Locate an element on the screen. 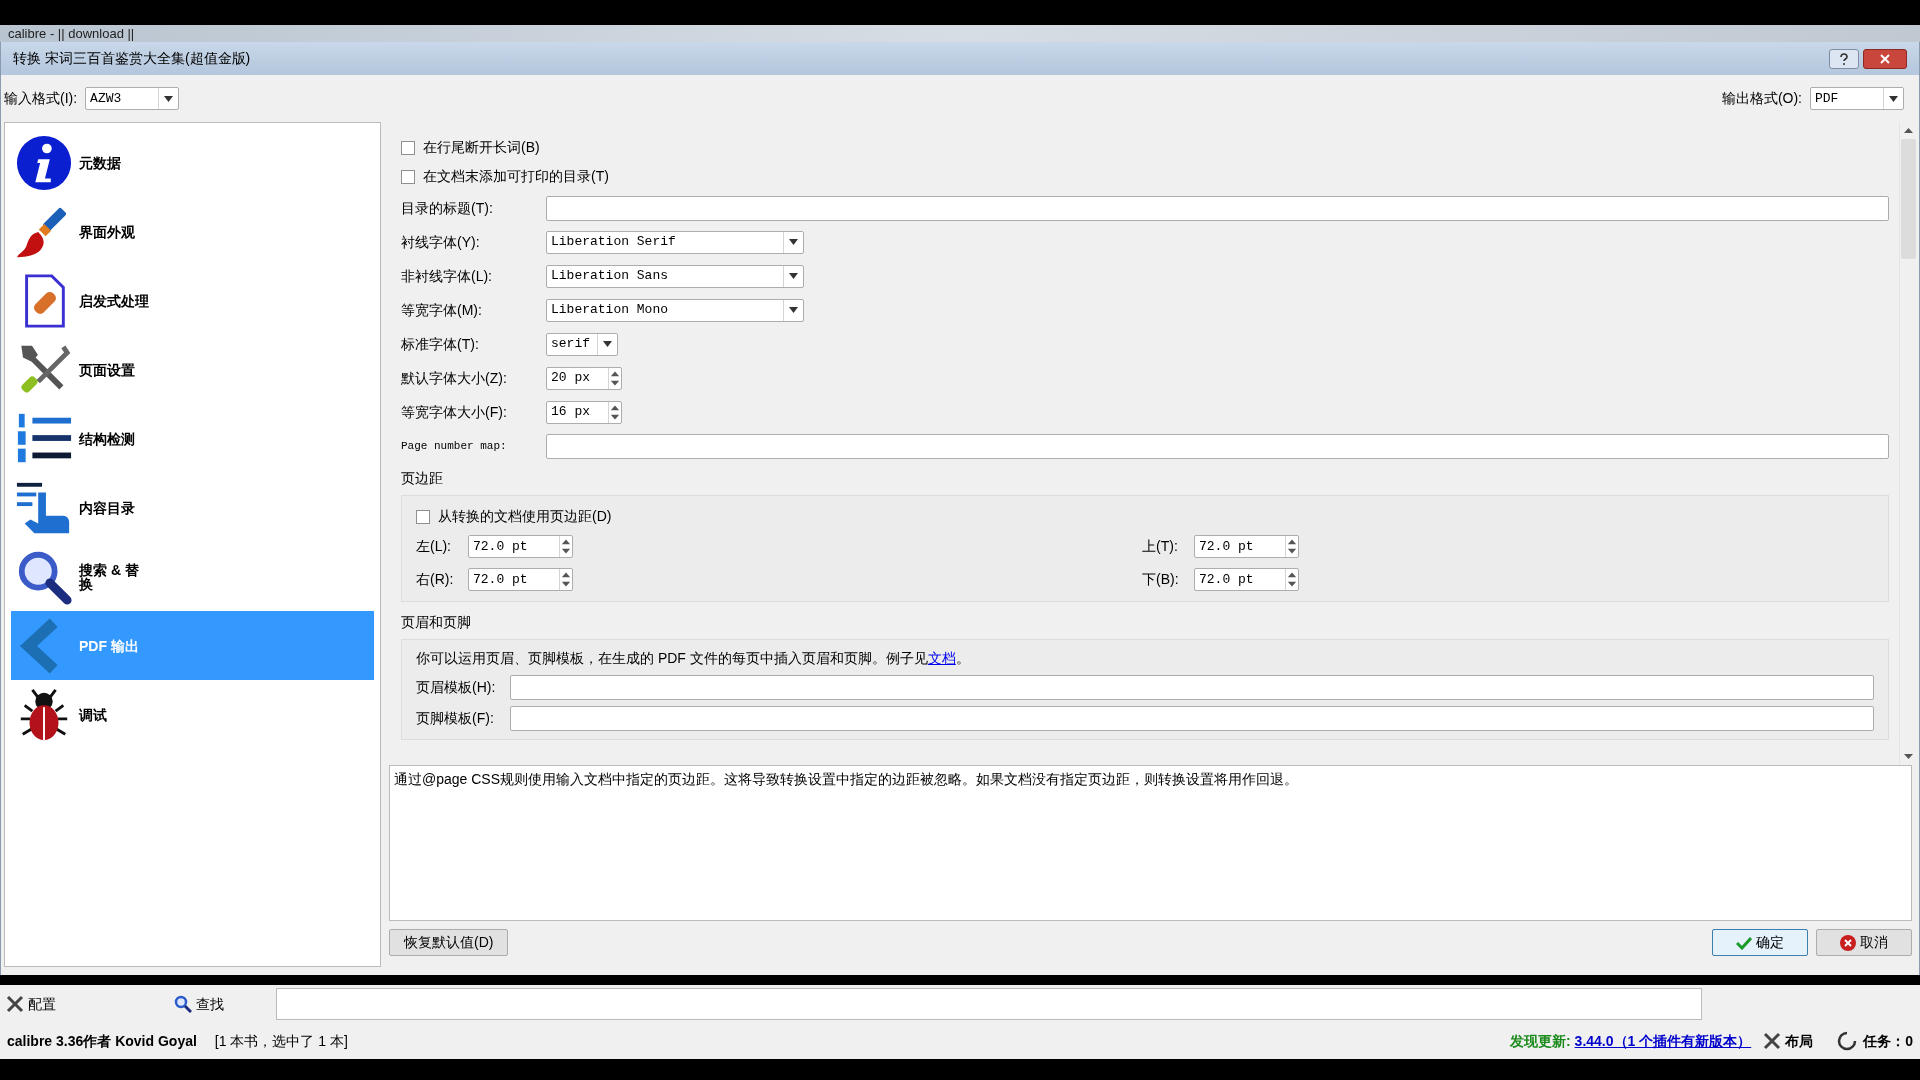  search-field is located at coordinates (989, 1004).